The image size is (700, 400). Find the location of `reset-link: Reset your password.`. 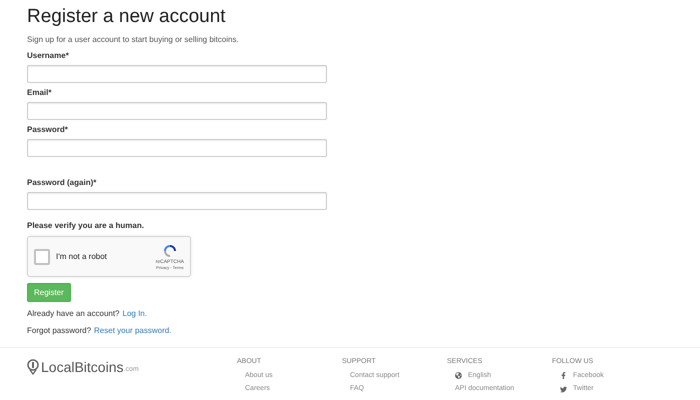

reset-link: Reset your password. is located at coordinates (133, 331).